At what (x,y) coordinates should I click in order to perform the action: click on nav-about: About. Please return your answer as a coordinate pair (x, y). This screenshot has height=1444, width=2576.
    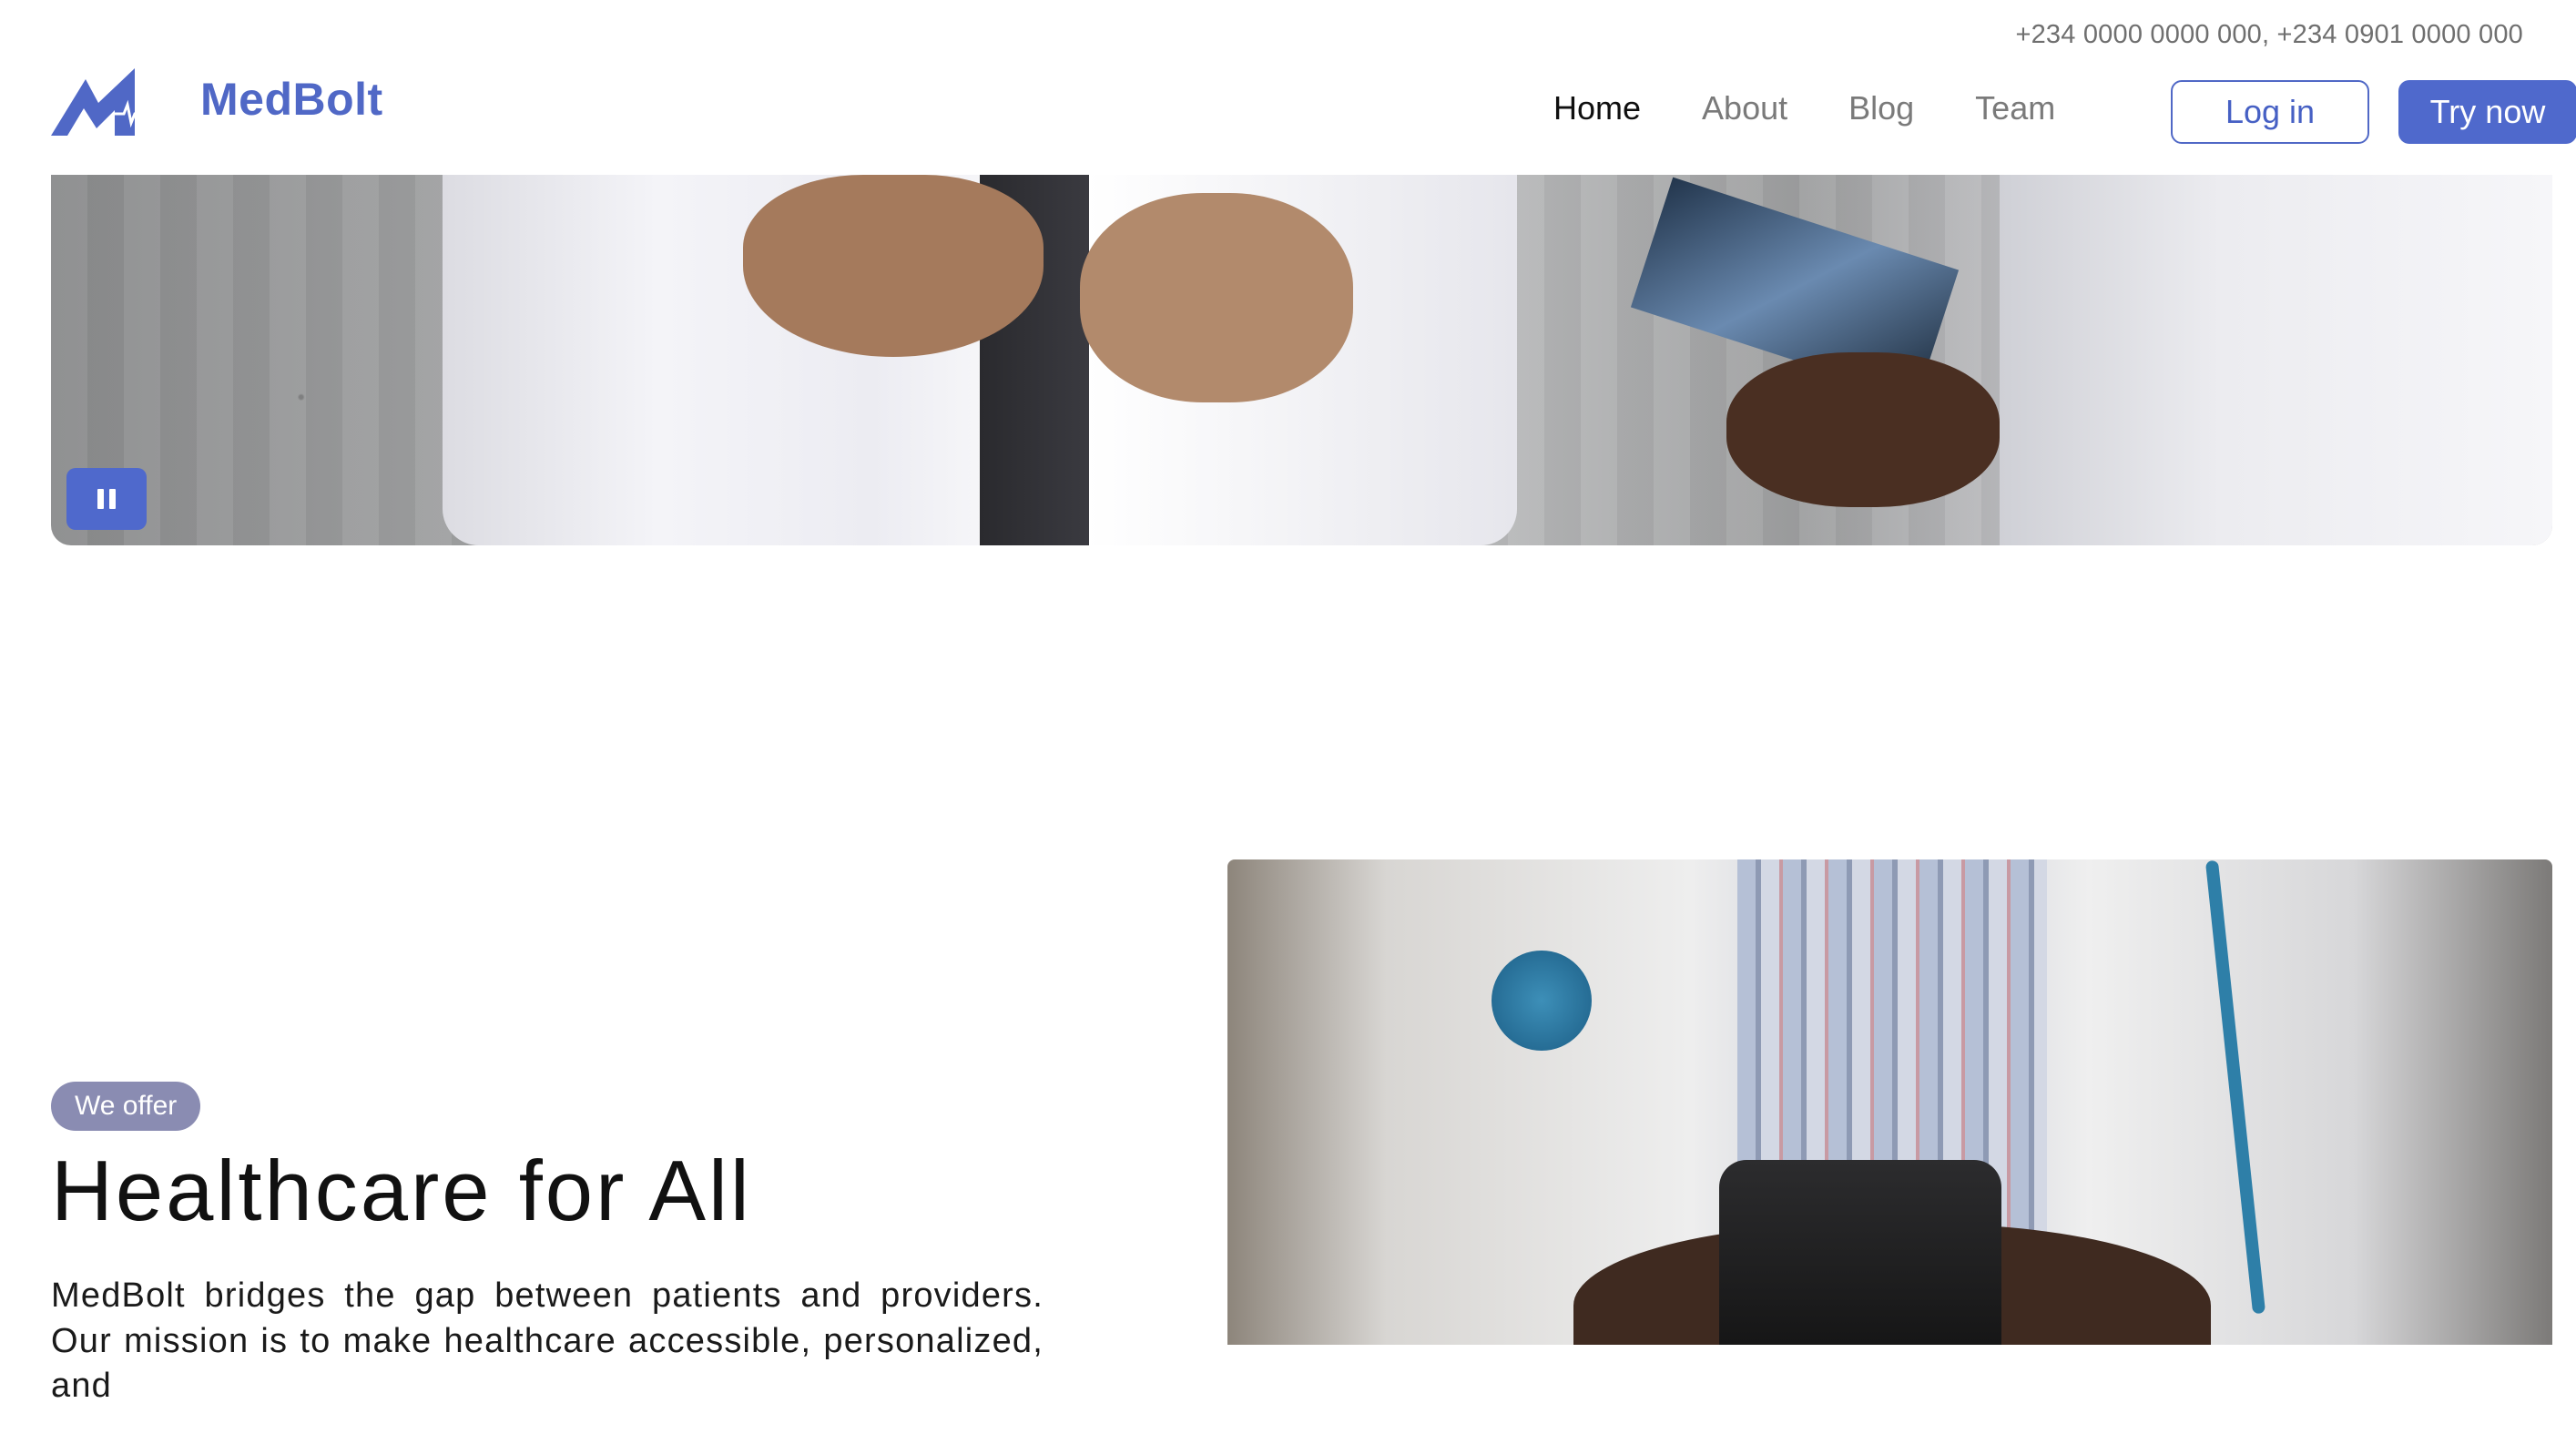
    Looking at the image, I should click on (1744, 108).